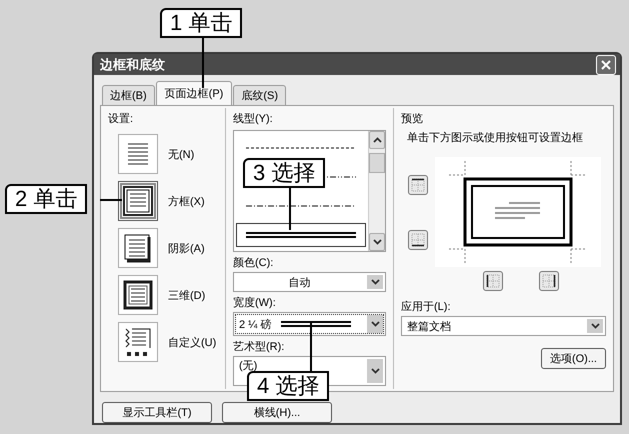  I want to click on window-title: 边框和底纹, so click(132, 65).